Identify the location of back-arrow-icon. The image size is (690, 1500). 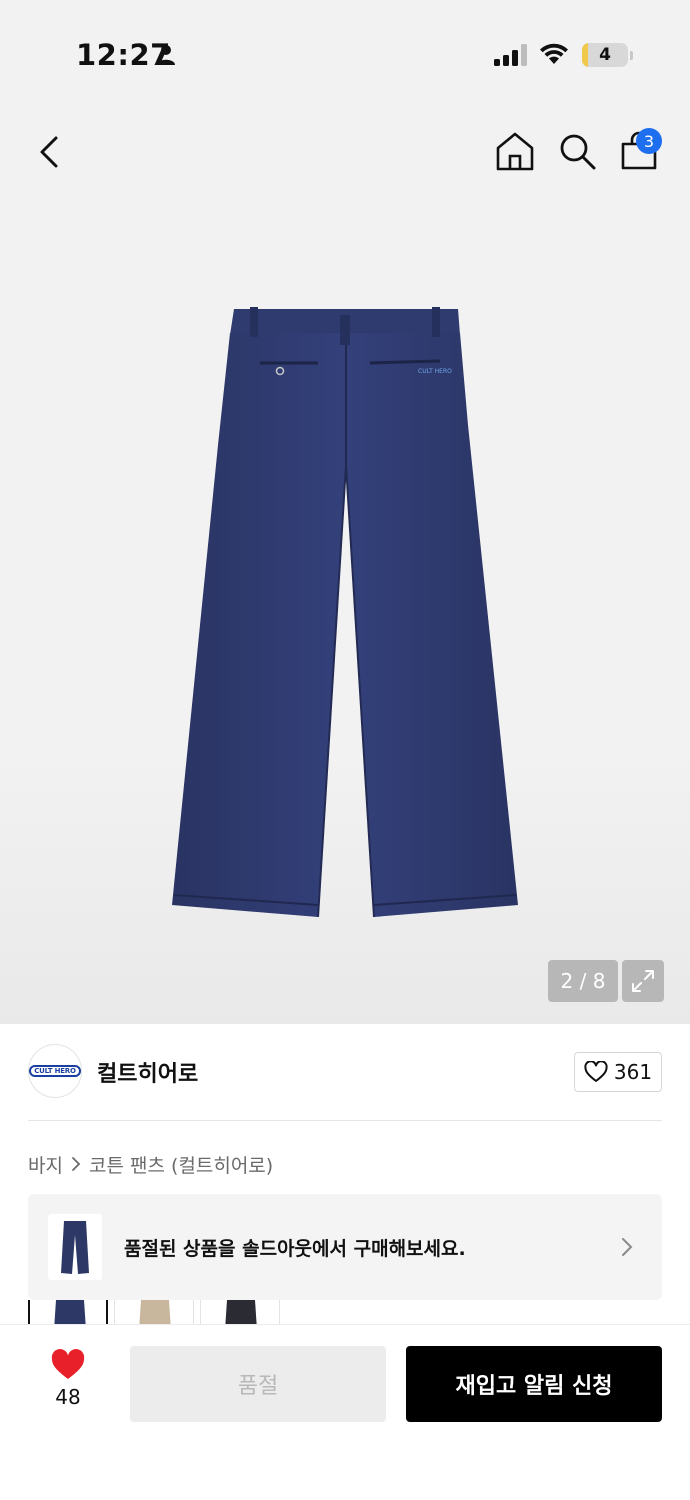
(49, 152).